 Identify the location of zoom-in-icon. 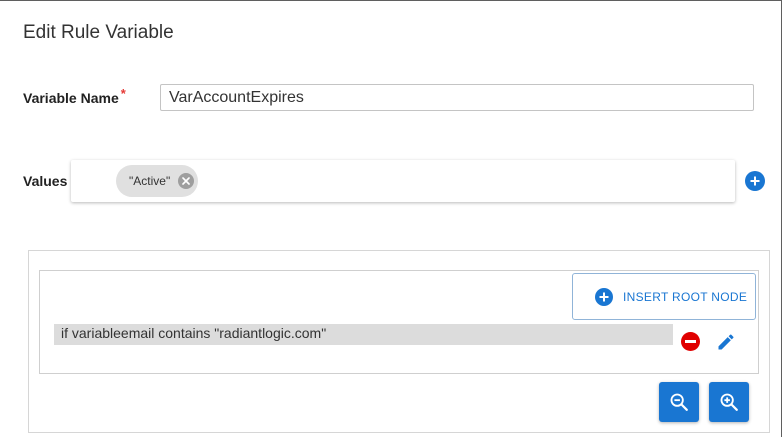
(729, 402).